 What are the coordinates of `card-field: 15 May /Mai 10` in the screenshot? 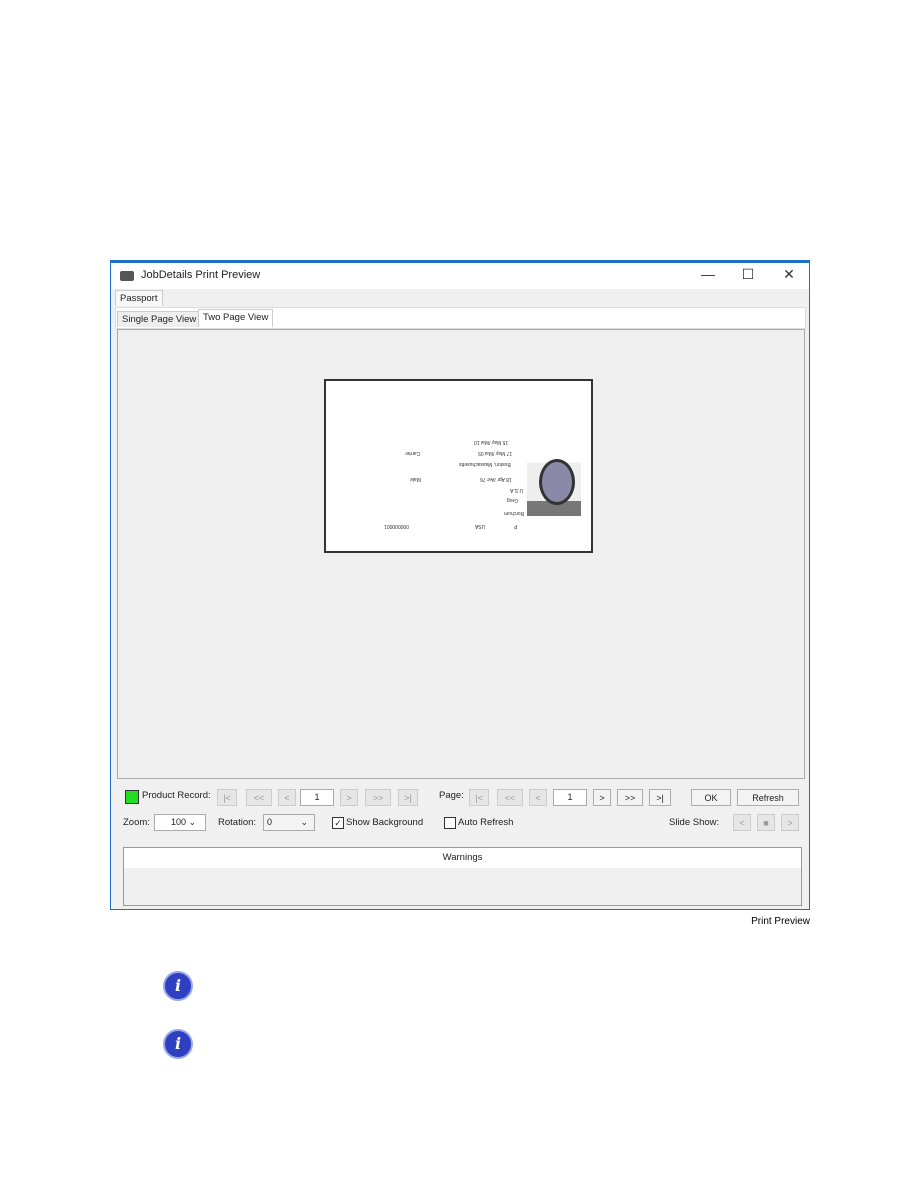 It's located at (491, 442).